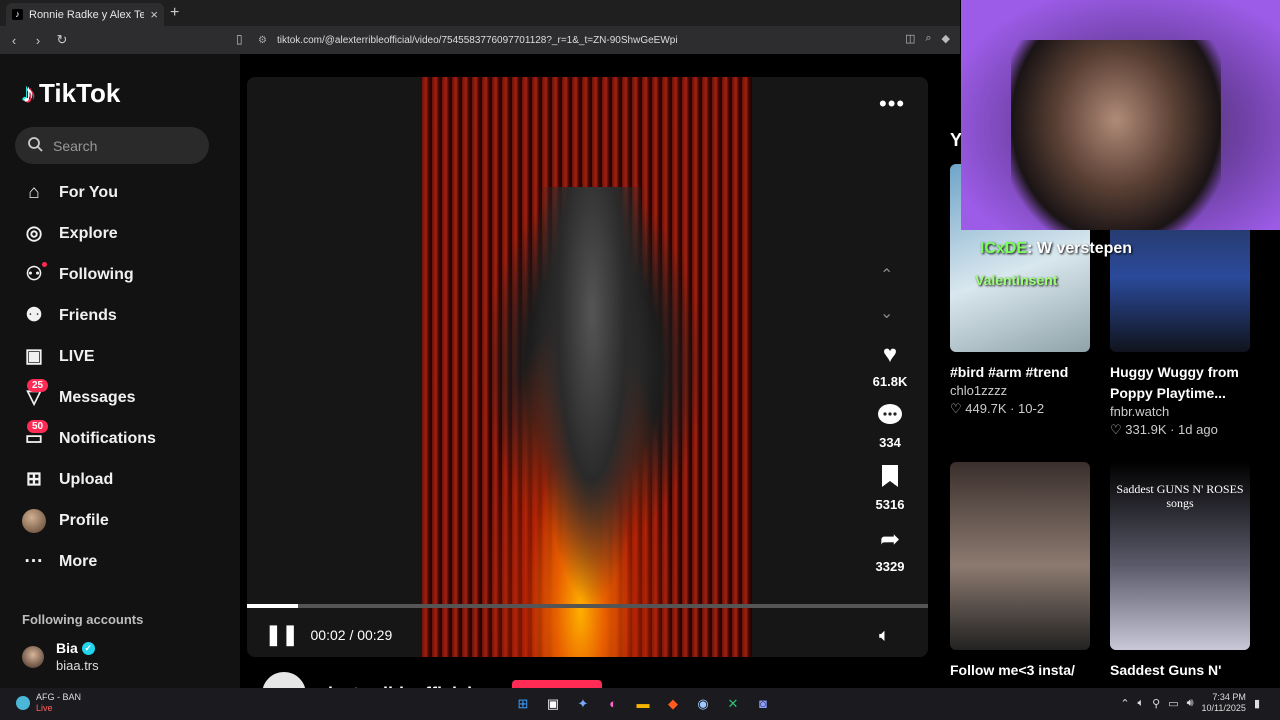 Image resolution: width=1280 pixels, height=720 pixels. What do you see at coordinates (120, 520) in the screenshot?
I see `nav-profile: Profile` at bounding box center [120, 520].